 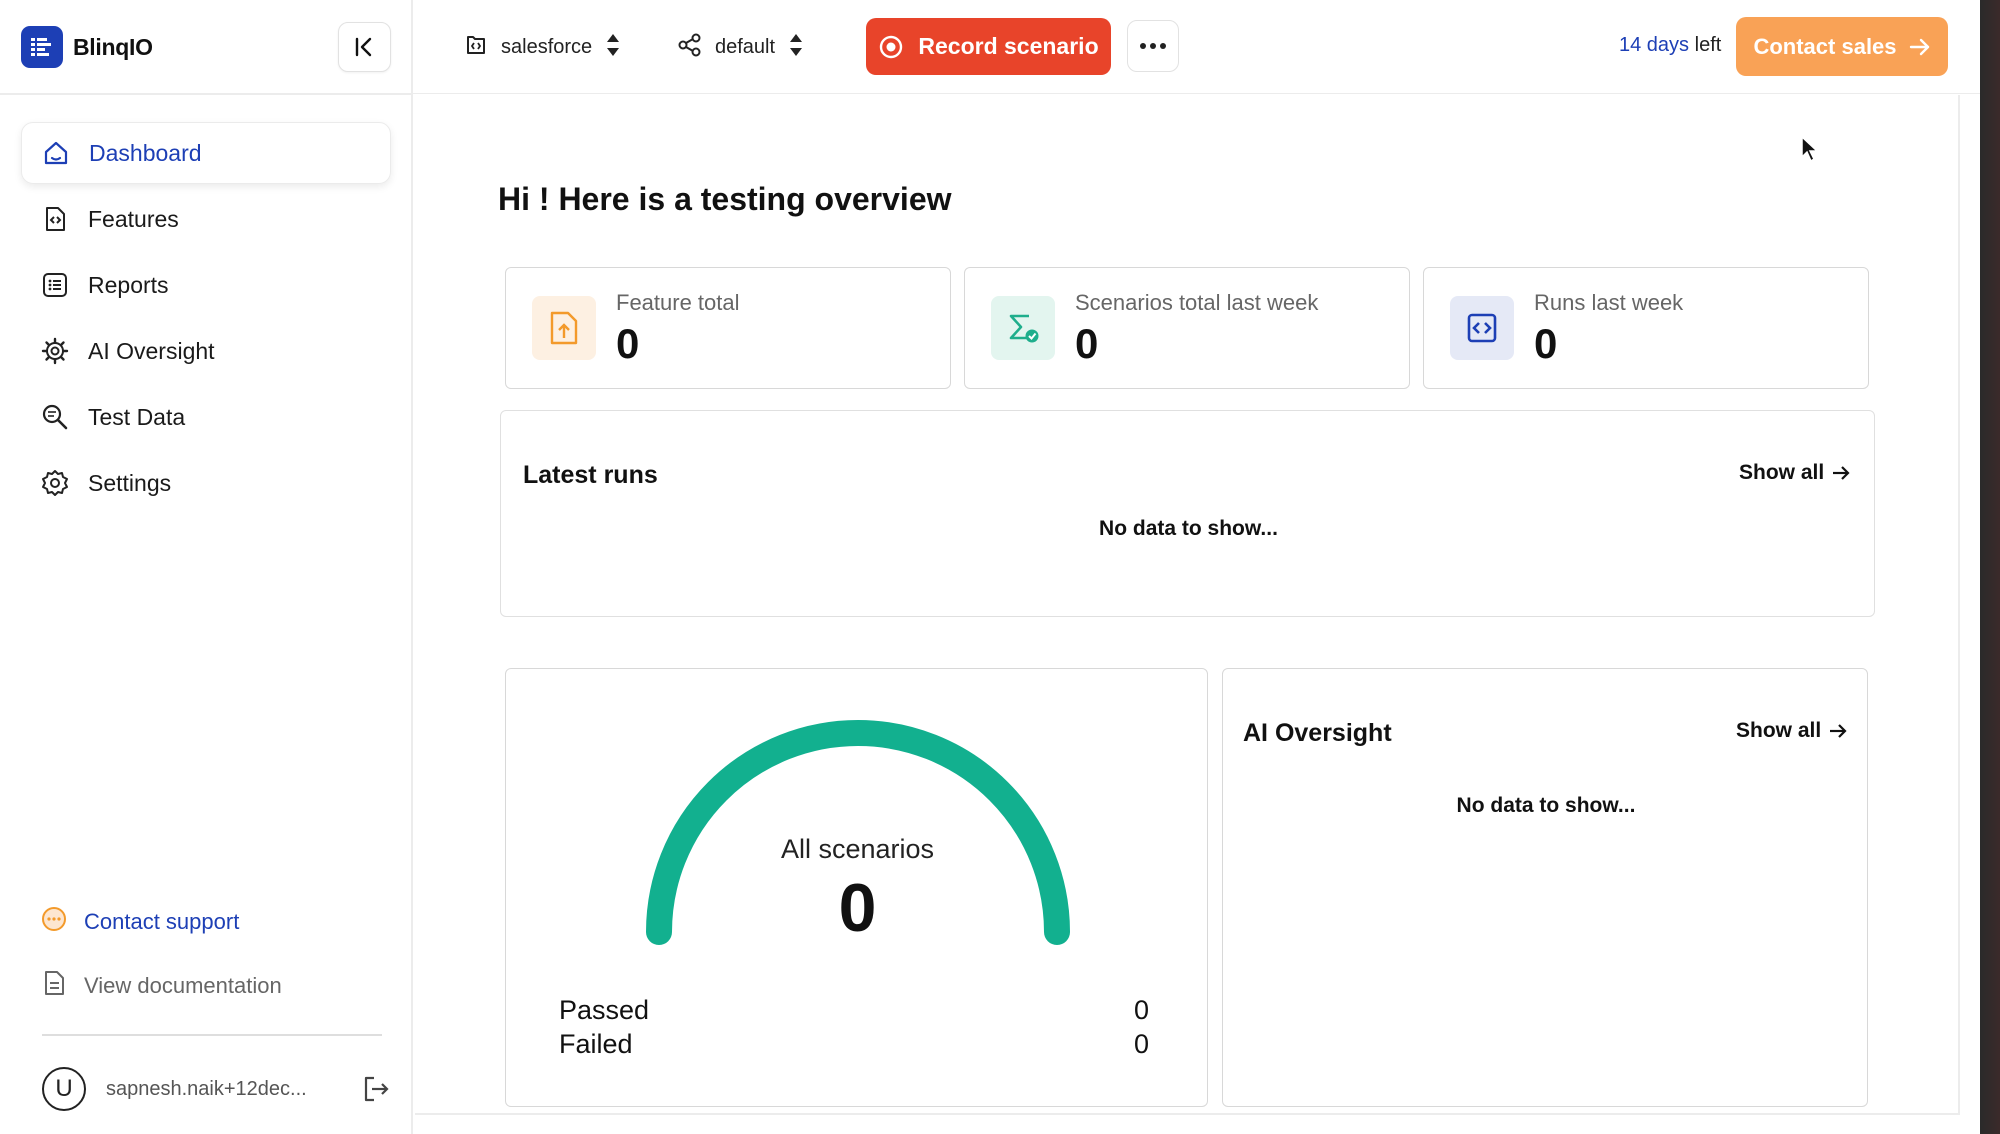 I want to click on brand-name: BlinqIO, so click(x=113, y=46).